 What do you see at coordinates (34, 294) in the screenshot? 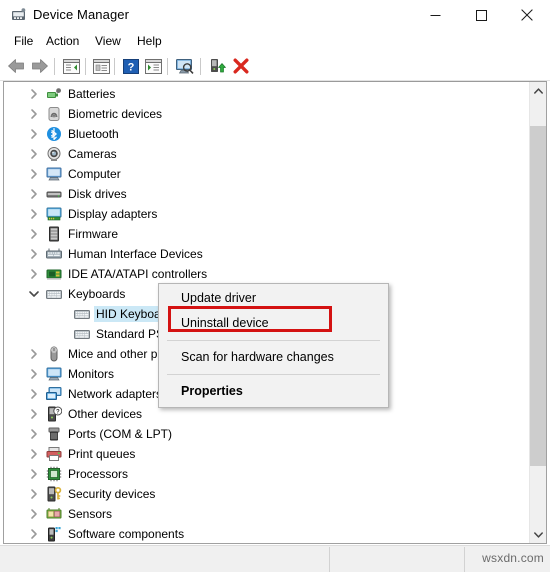
I see `chevron-down-icon` at bounding box center [34, 294].